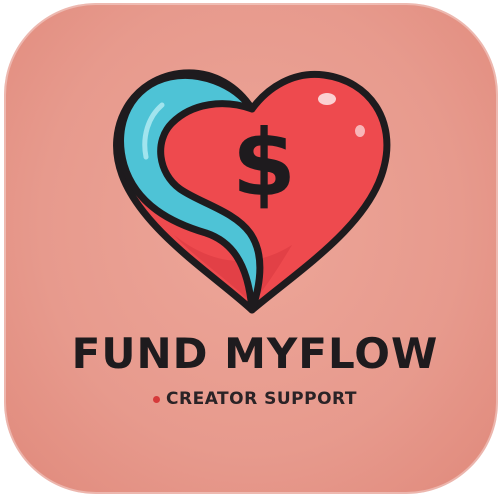 Image resolution: width=502 pixels, height=497 pixels. What do you see at coordinates (255, 353) in the screenshot?
I see `brand-name: FUND MYFLOW` at bounding box center [255, 353].